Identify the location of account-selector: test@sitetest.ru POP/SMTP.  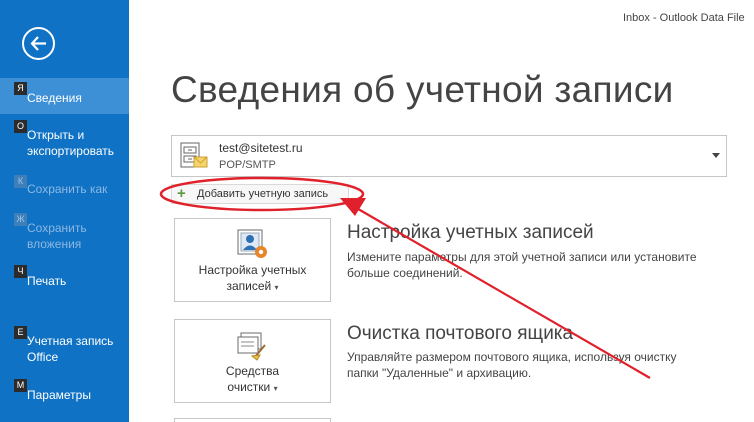
(449, 156).